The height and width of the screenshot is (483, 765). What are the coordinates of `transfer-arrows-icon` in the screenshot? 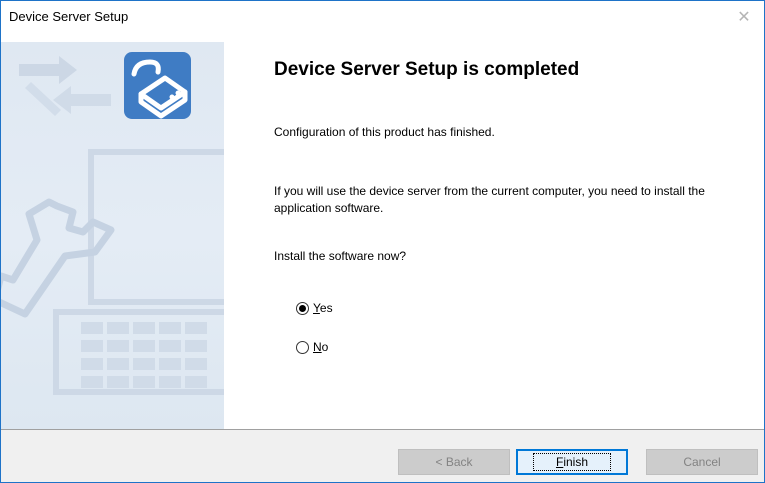 It's located at (65, 86).